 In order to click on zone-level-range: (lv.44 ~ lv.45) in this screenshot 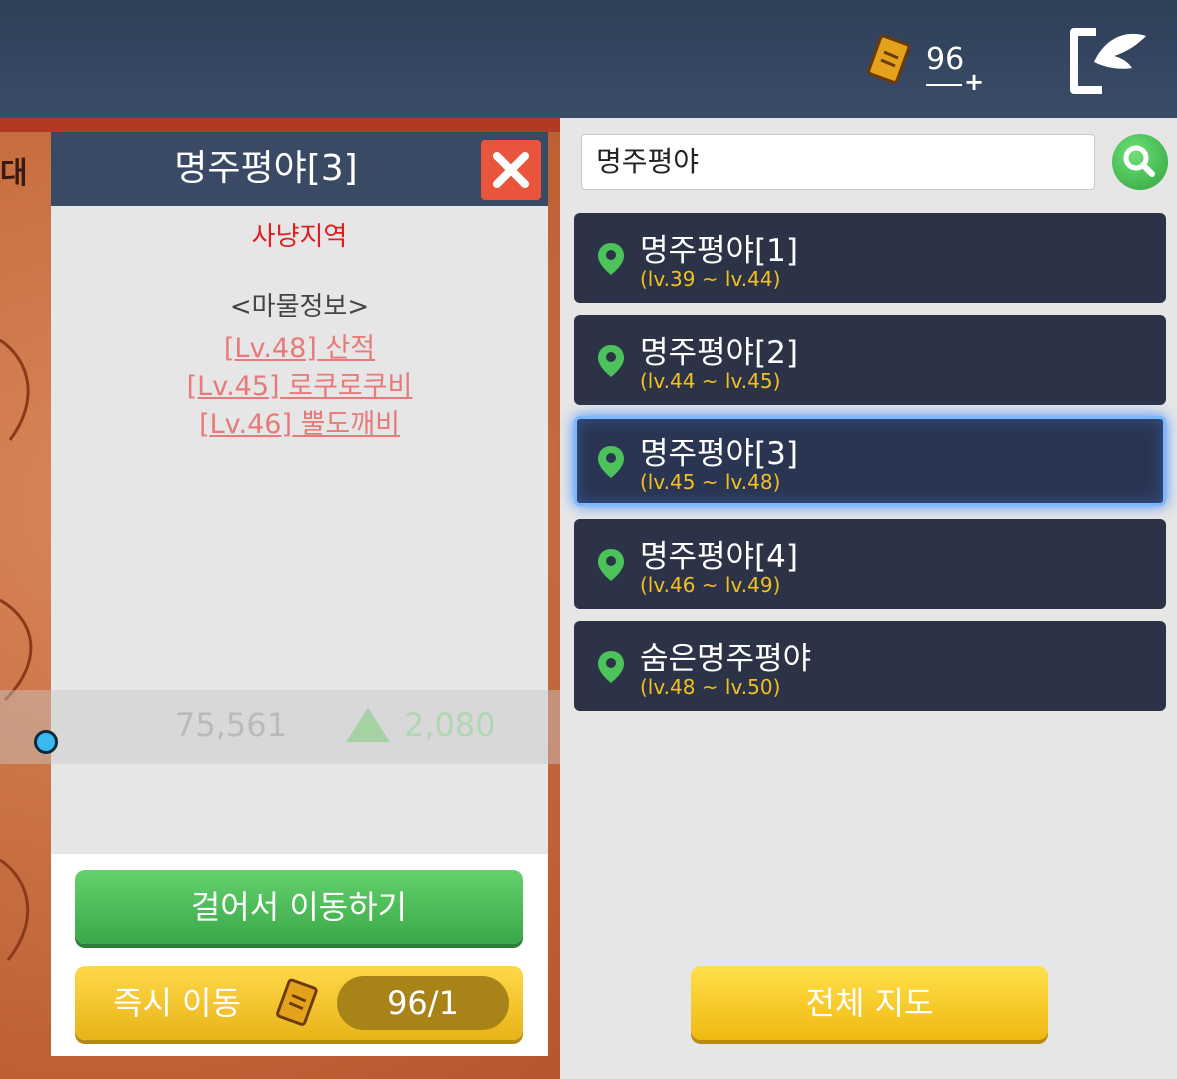, I will do `click(710, 381)`.